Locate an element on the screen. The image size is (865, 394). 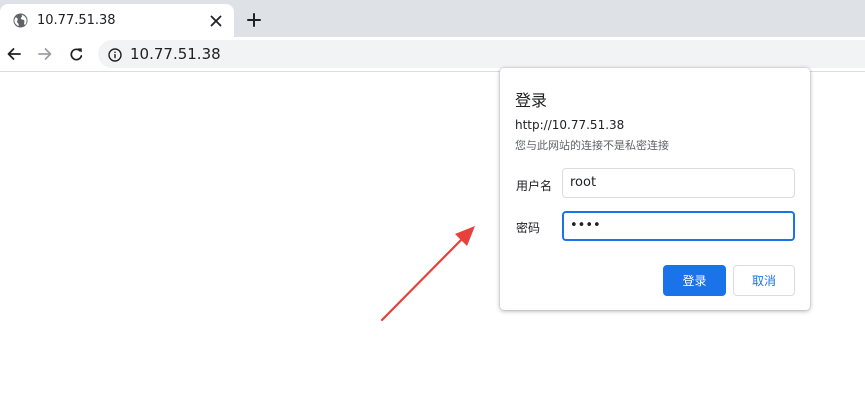
reload-icon is located at coordinates (76, 54).